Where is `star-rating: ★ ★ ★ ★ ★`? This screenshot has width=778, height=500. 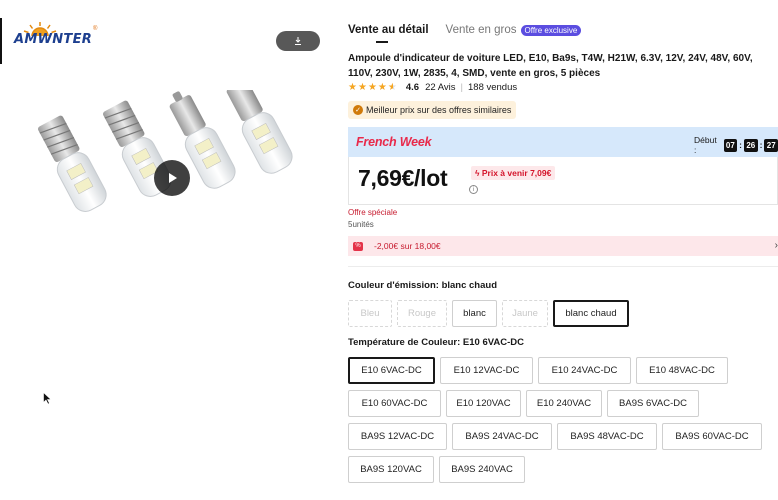
star-rating: ★ ★ ★ ★ ★ is located at coordinates (372, 87).